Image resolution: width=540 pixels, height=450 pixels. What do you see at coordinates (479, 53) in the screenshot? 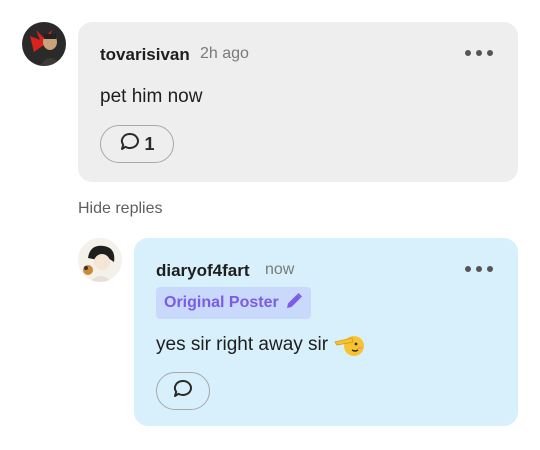
I see `more-options-icon` at bounding box center [479, 53].